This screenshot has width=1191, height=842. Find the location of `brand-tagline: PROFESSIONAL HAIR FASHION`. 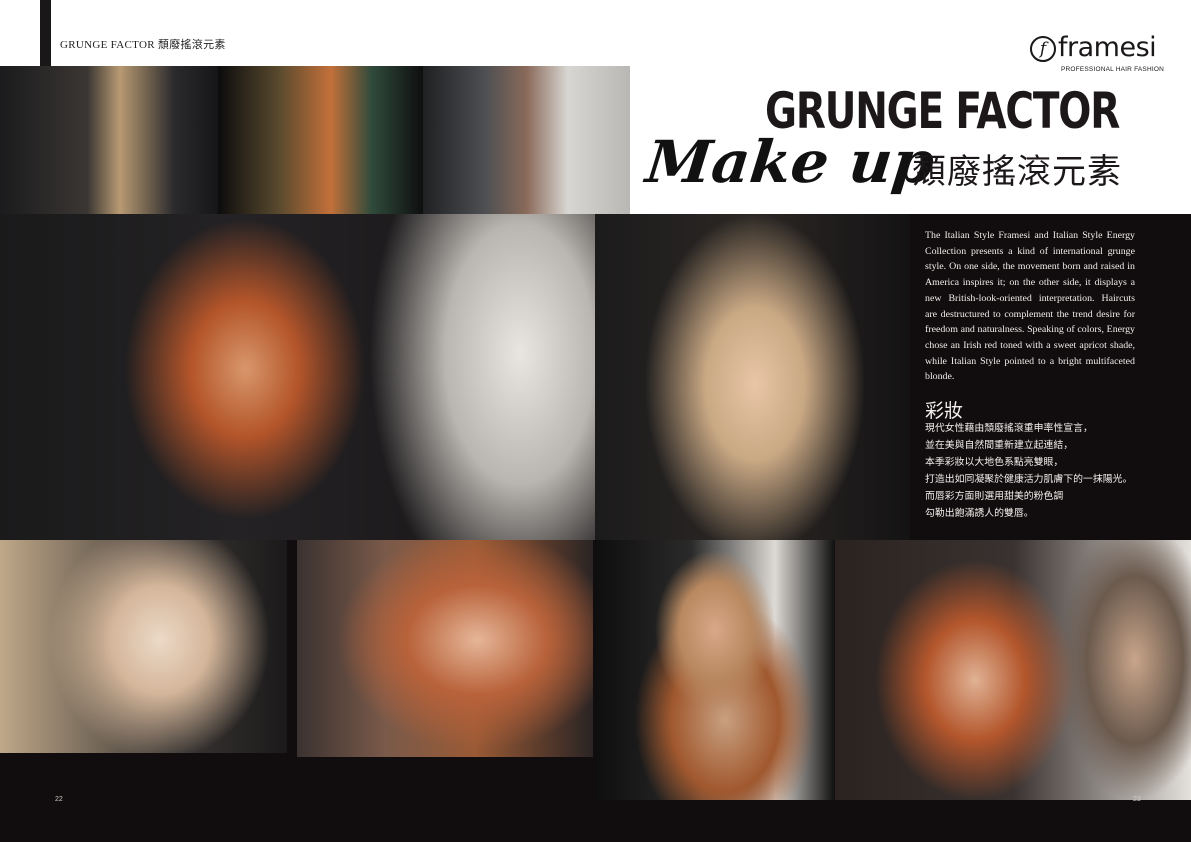

brand-tagline: PROFESSIONAL HAIR FASHION is located at coordinates (1113, 69).